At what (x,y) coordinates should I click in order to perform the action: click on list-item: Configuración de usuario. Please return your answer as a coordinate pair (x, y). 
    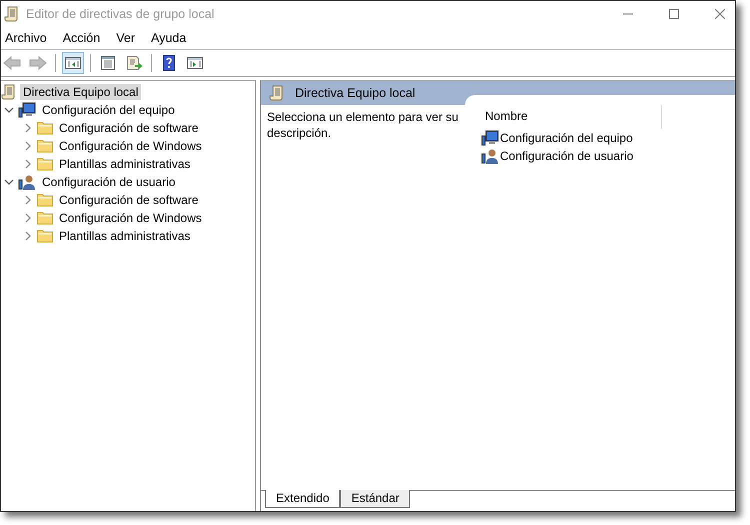
    Looking at the image, I should click on (567, 156).